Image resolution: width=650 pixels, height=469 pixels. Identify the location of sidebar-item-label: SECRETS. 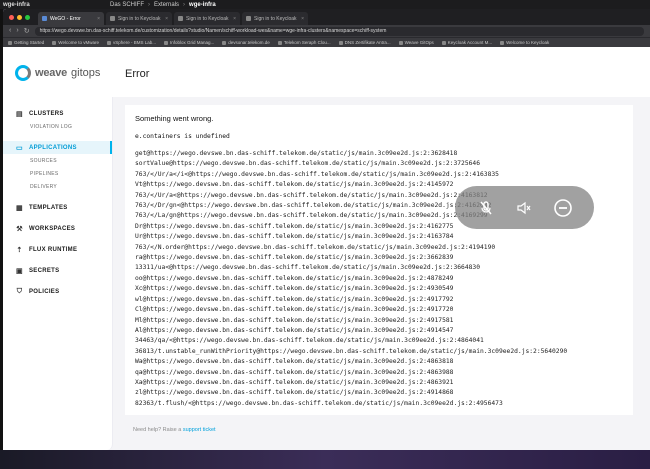
(44, 270).